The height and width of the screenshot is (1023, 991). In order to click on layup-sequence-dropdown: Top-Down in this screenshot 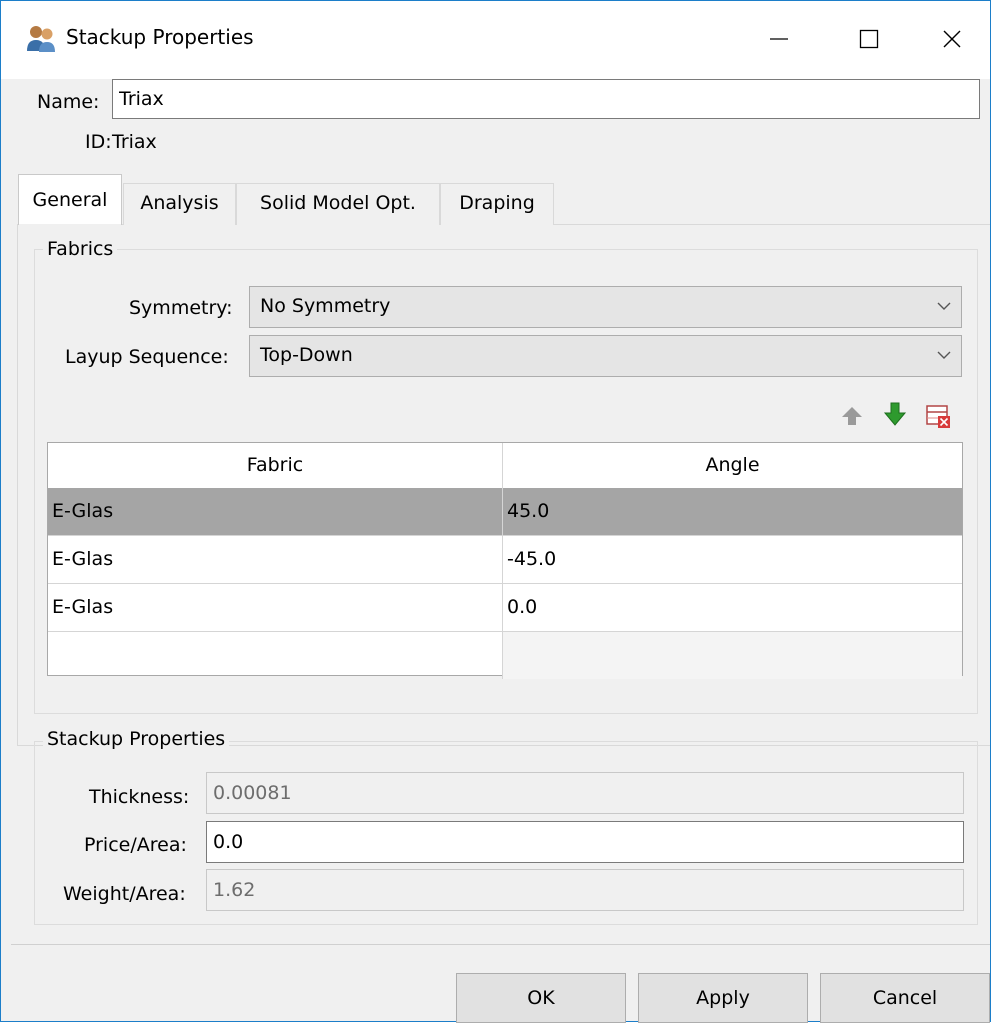, I will do `click(605, 356)`.